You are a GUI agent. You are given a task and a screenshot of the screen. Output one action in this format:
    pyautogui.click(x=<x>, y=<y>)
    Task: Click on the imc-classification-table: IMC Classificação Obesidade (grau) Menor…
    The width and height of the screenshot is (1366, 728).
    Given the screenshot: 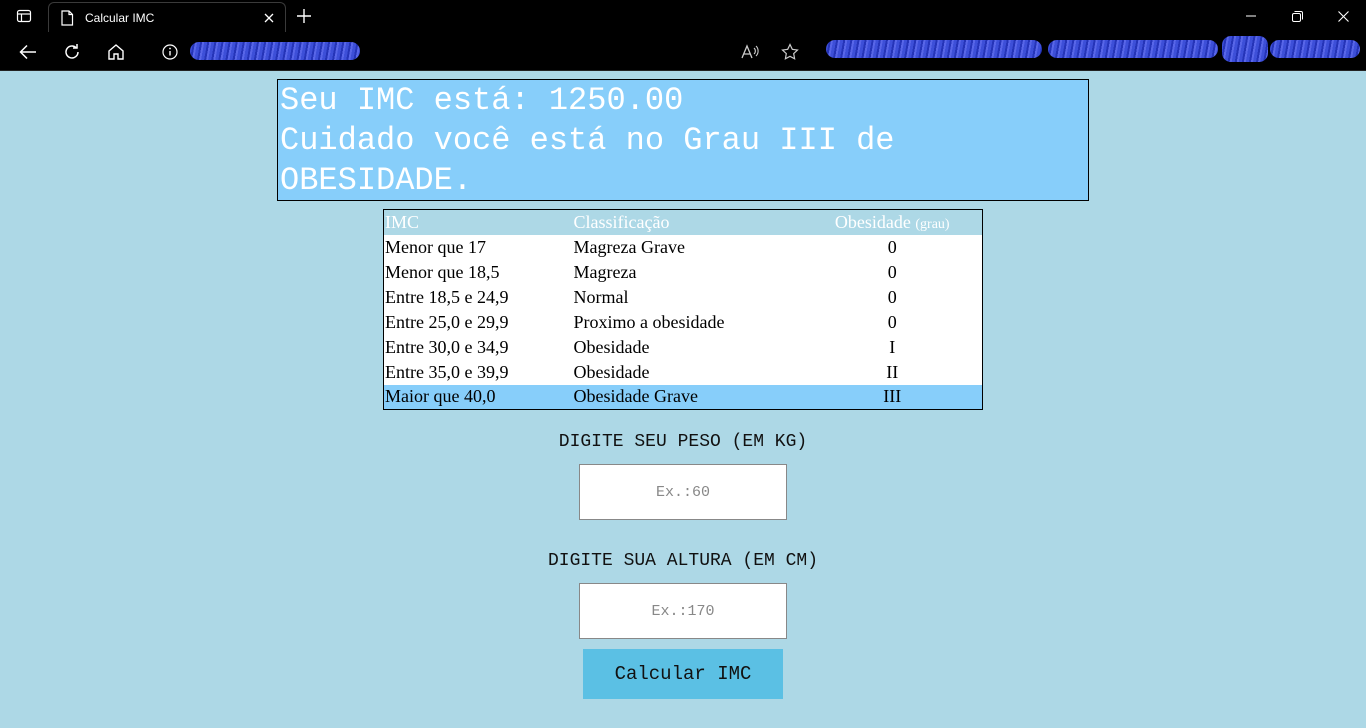 What is the action you would take?
    pyautogui.click(x=683, y=309)
    